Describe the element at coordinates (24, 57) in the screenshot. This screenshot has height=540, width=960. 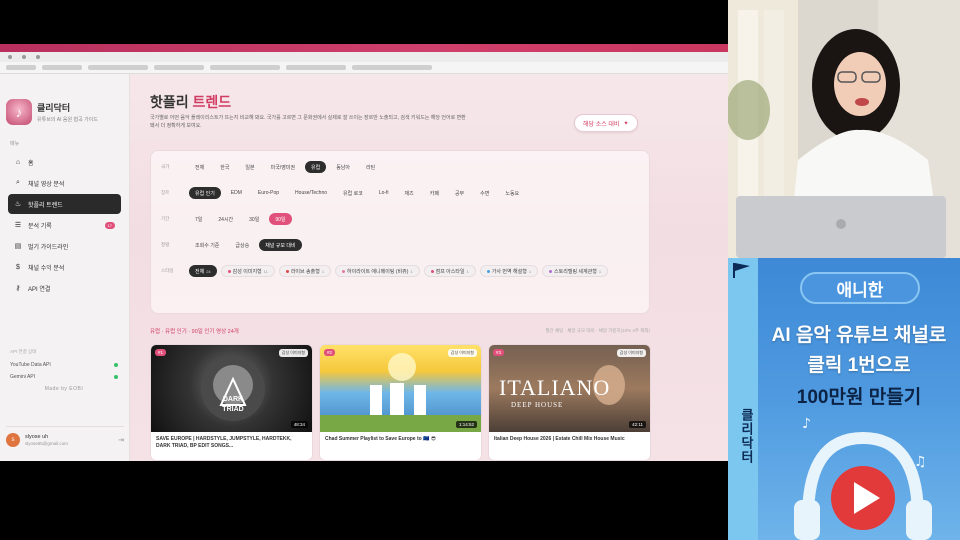
I see `forward-icon` at that location.